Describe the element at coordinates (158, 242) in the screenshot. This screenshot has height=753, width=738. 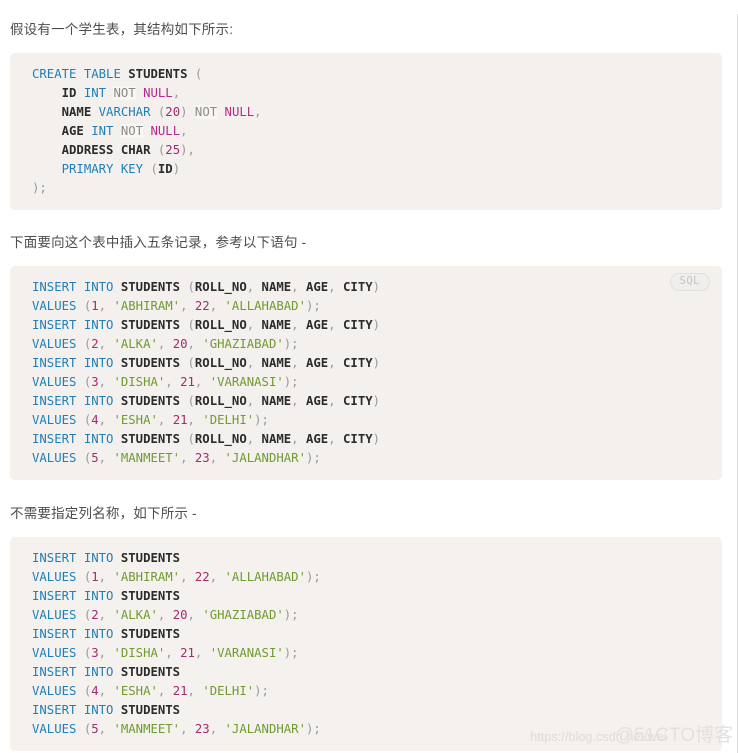
I see `paragraph-insert-five: 下面要向这个表中插入五条记录，参考以下语句 -` at that location.